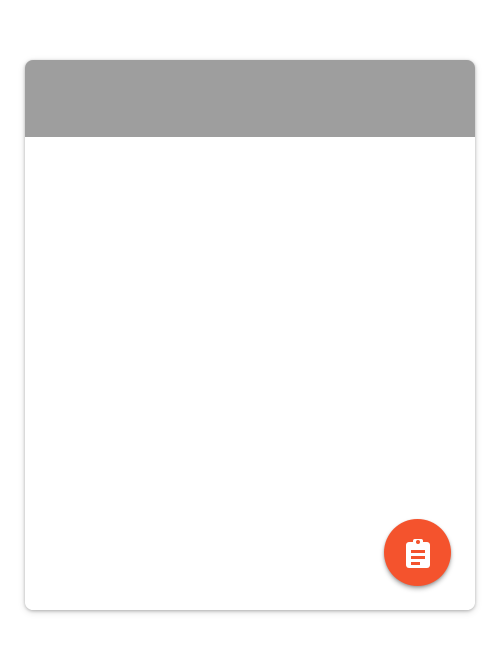 Image resolution: width=500 pixels, height=670 pixels. I want to click on card-header, so click(250, 98).